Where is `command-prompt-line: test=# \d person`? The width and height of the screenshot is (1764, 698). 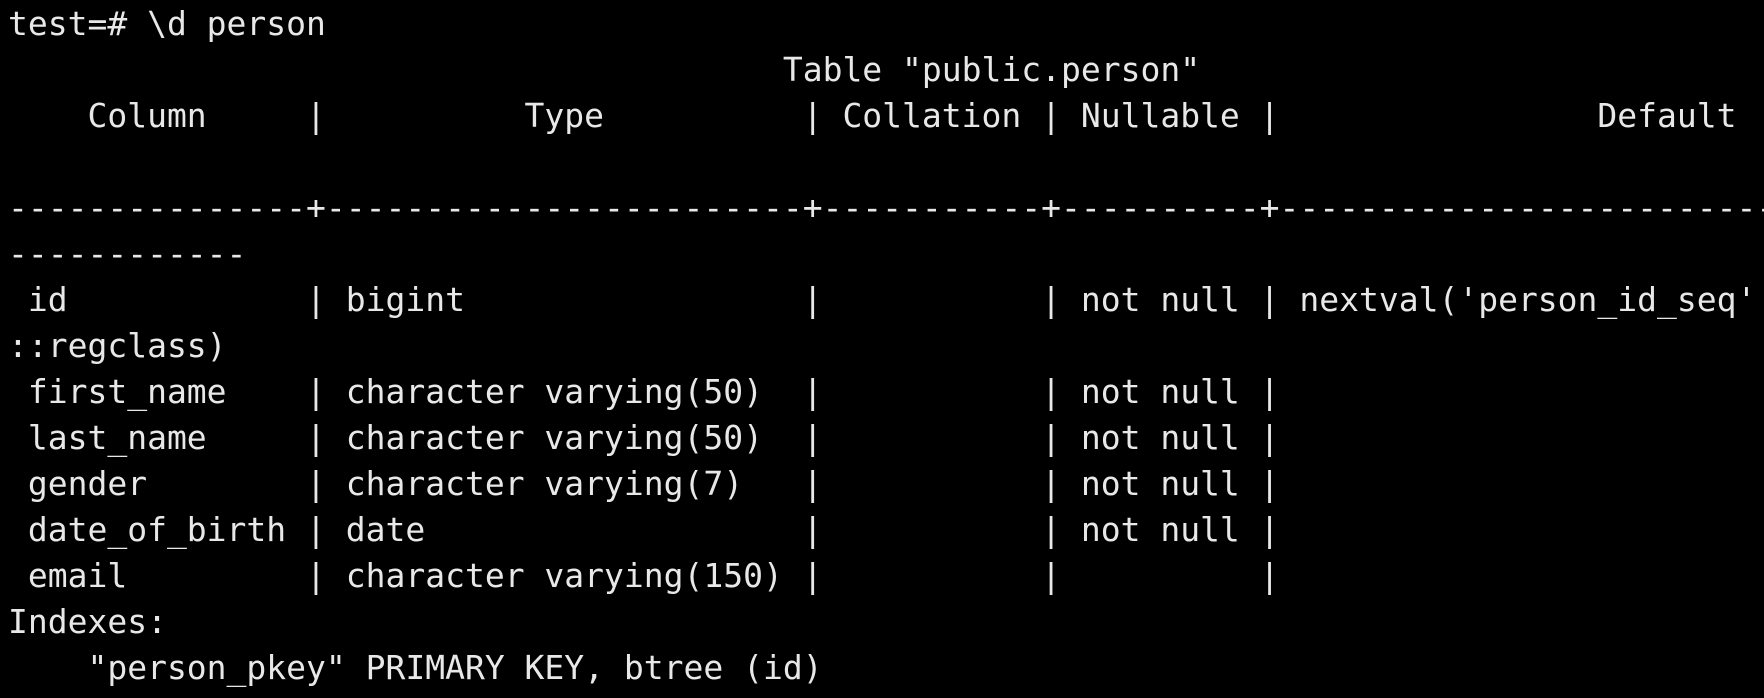
command-prompt-line: test=# \d person is located at coordinates (167, 23).